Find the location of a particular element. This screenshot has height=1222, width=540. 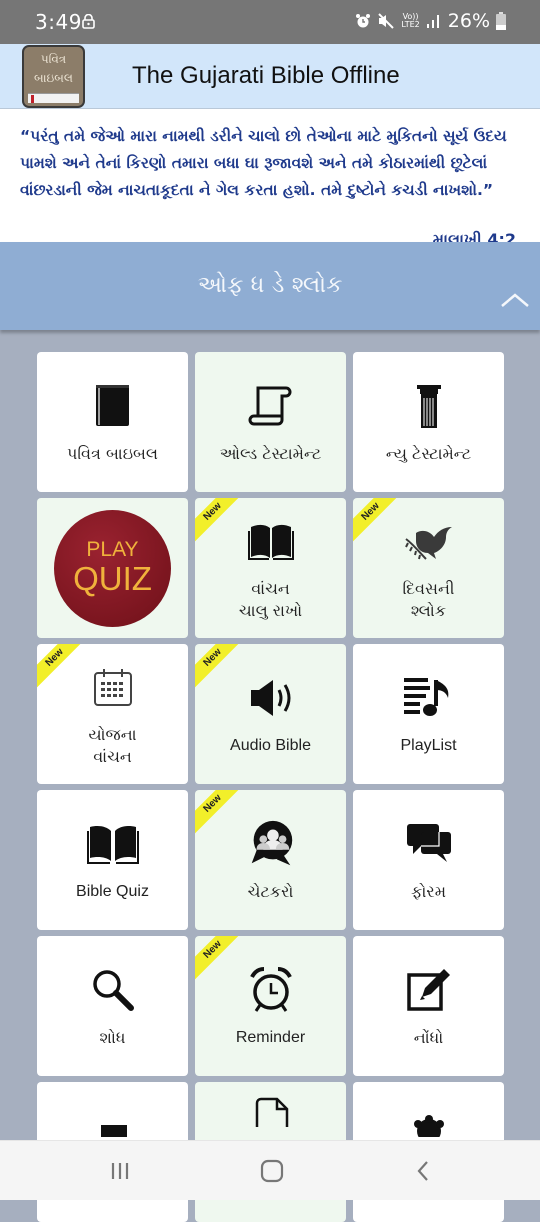

grid-item-calendar: New યોજના વાંચન is located at coordinates (112, 714).